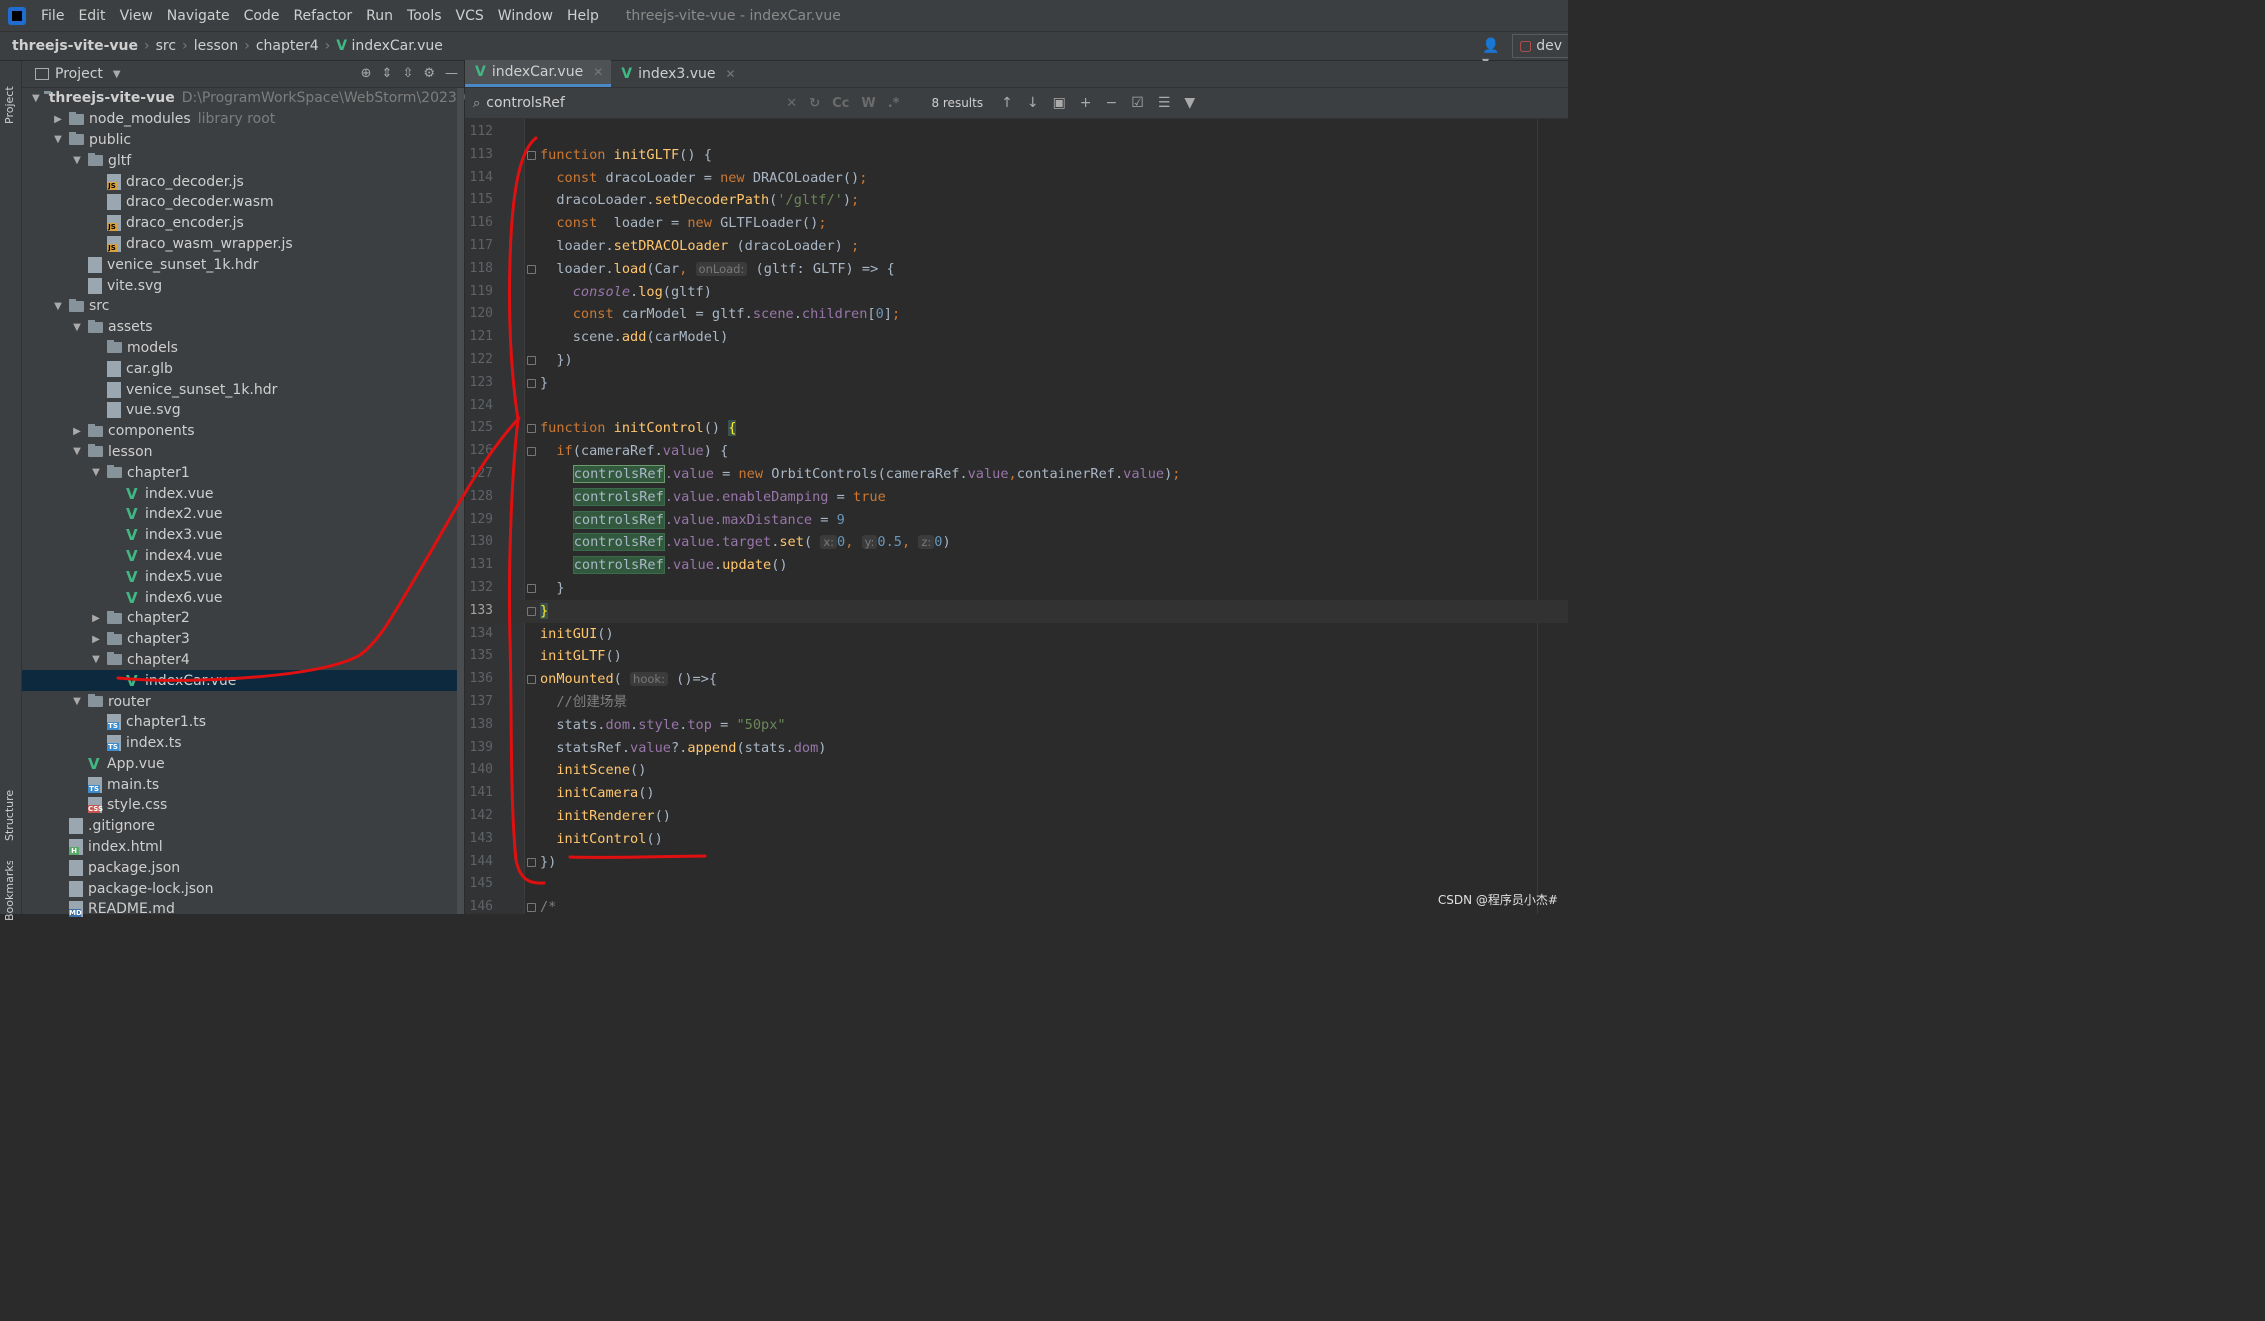 The width and height of the screenshot is (2265, 1321). What do you see at coordinates (1016, 406) in the screenshot?
I see `code-line: 124` at bounding box center [1016, 406].